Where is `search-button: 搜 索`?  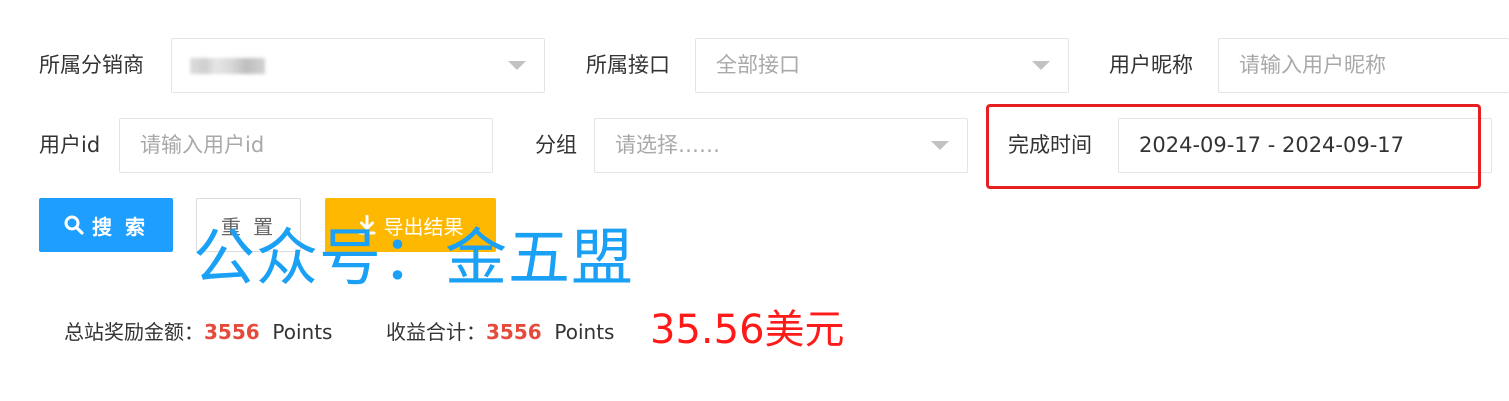 search-button: 搜 索 is located at coordinates (106, 225).